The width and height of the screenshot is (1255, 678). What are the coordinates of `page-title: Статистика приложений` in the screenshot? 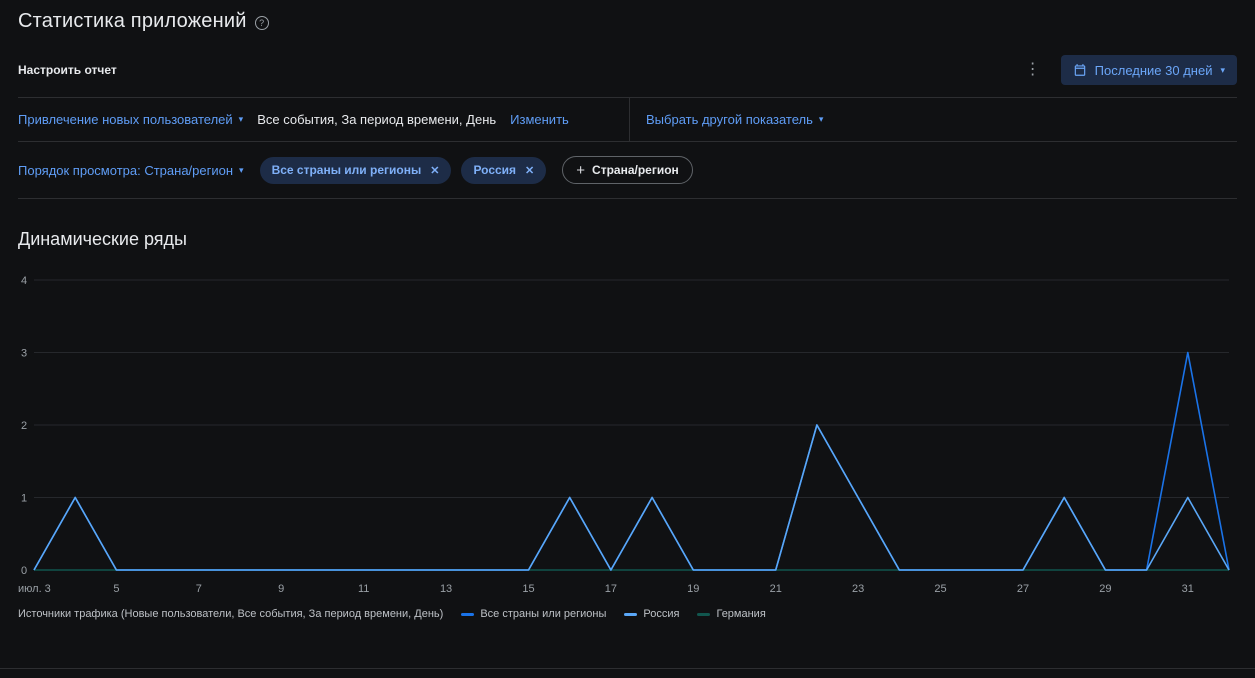 It's located at (132, 21).